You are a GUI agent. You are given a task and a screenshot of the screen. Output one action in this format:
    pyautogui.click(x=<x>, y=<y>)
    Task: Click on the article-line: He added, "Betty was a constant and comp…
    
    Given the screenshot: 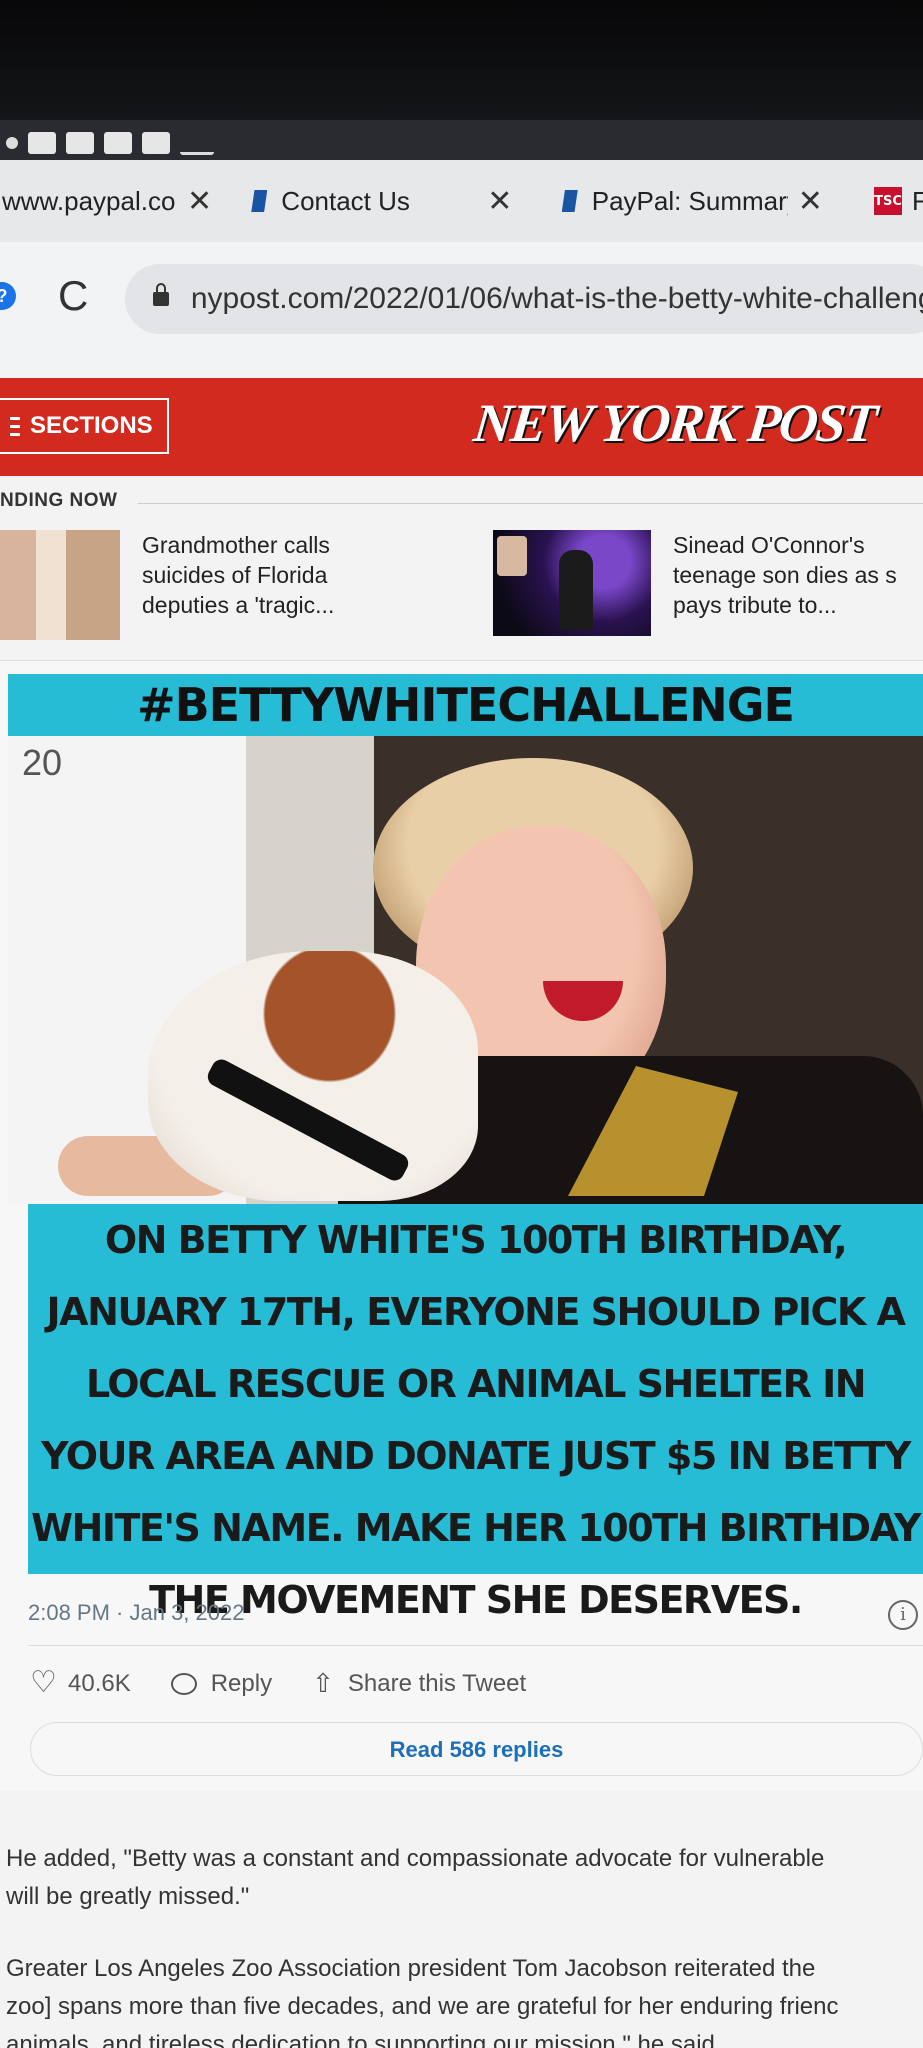 What is the action you would take?
    pyautogui.click(x=415, y=1858)
    